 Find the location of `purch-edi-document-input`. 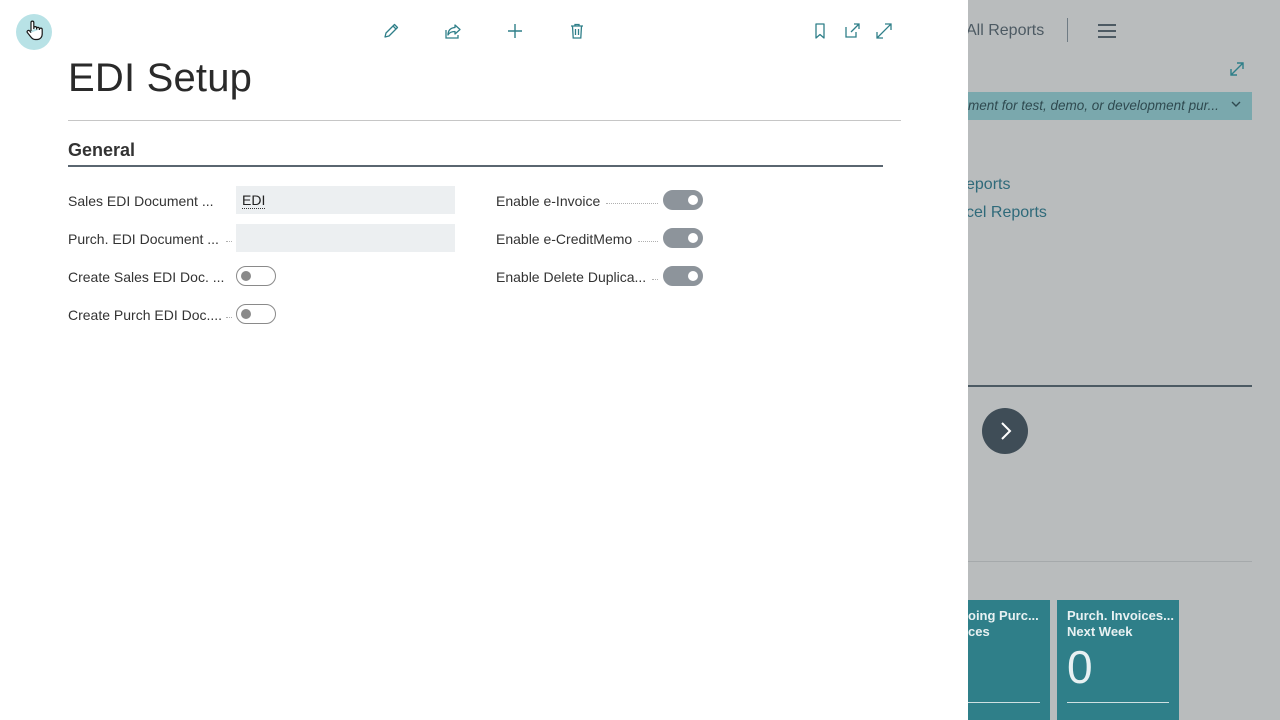

purch-edi-document-input is located at coordinates (345, 238).